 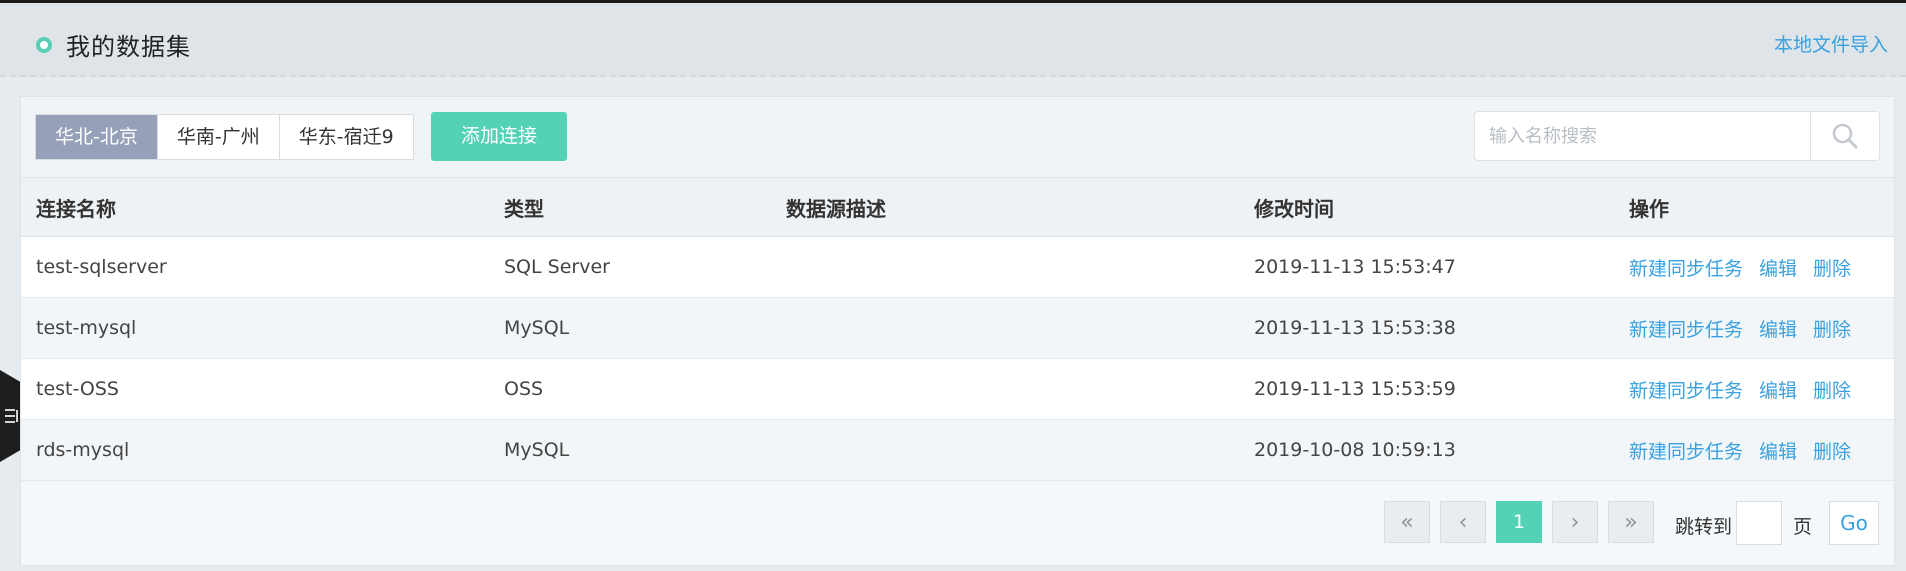 What do you see at coordinates (1463, 522) in the screenshot?
I see `prev-page-button: ‹` at bounding box center [1463, 522].